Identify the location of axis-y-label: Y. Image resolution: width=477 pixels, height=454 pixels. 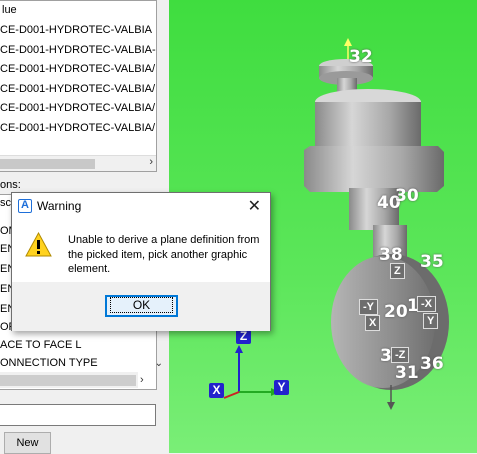
(281, 387).